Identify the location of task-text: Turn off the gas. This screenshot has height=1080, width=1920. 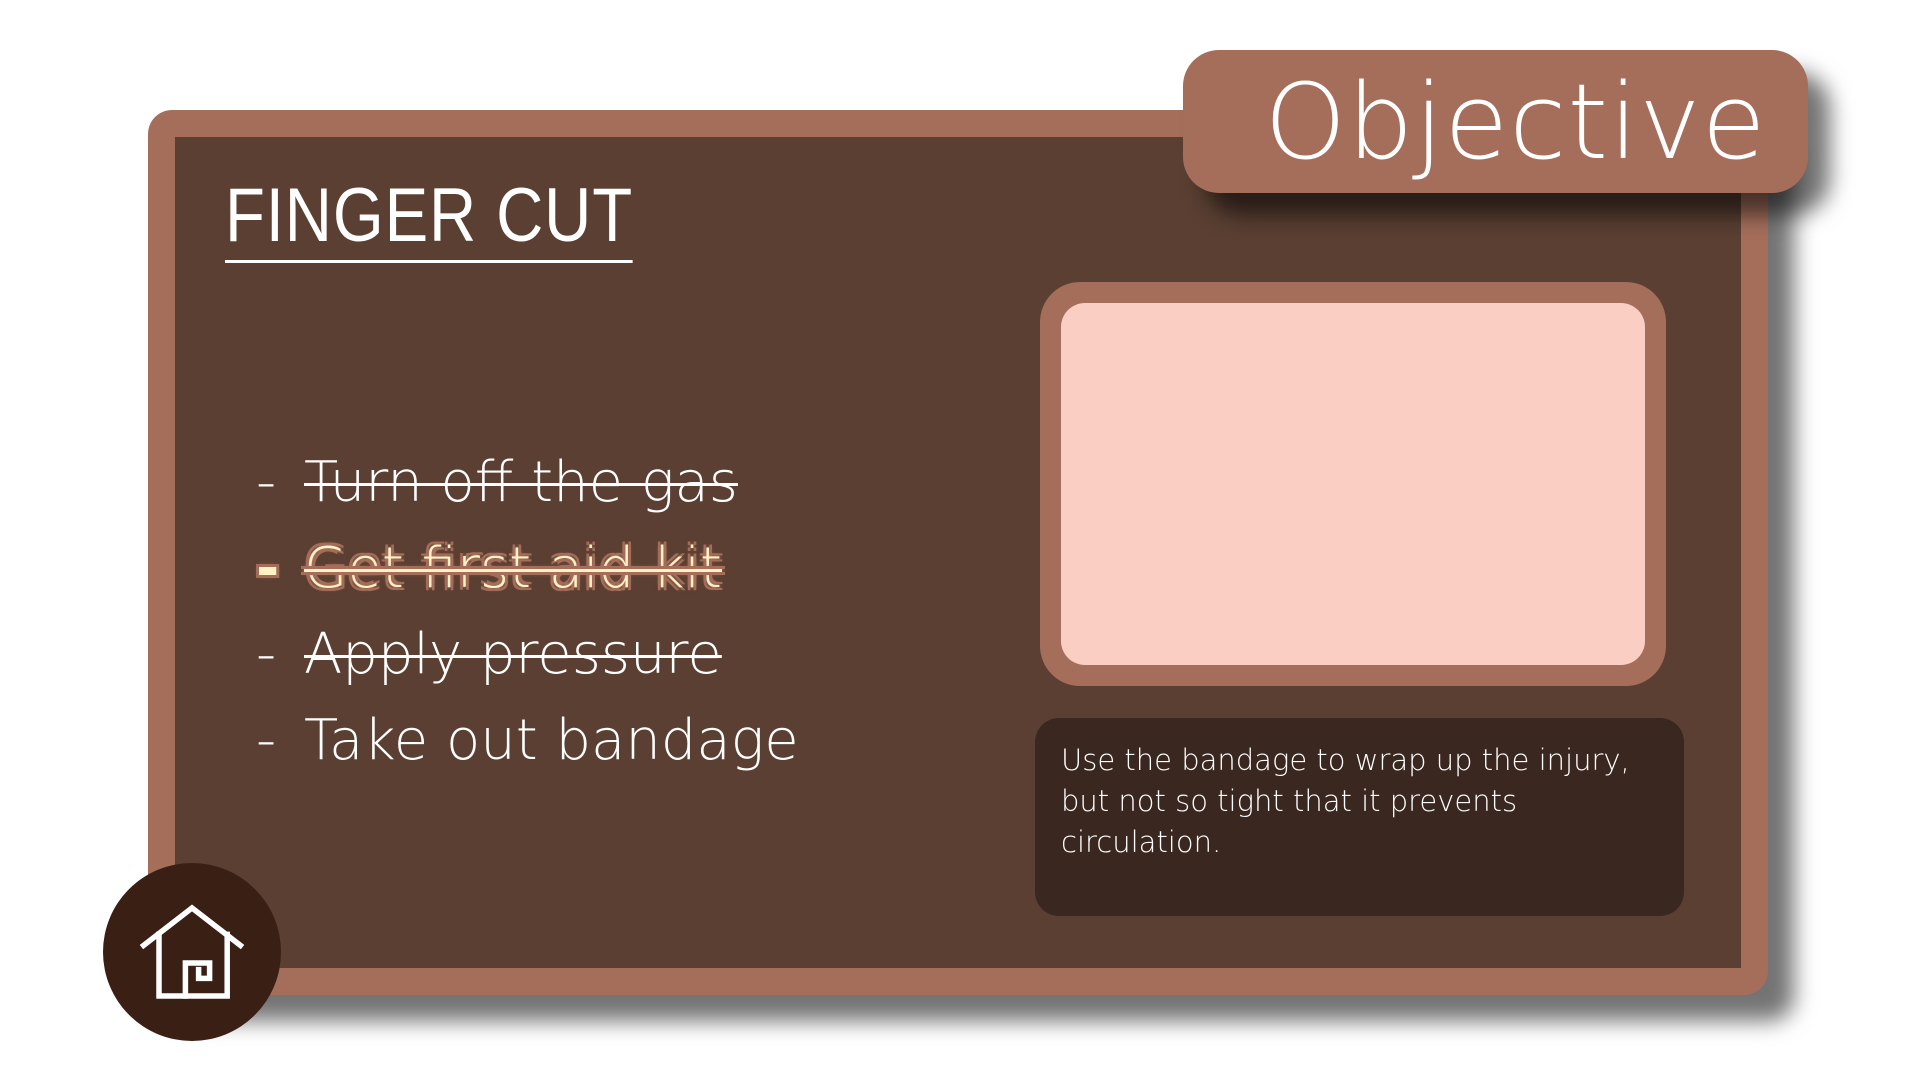
(521, 482).